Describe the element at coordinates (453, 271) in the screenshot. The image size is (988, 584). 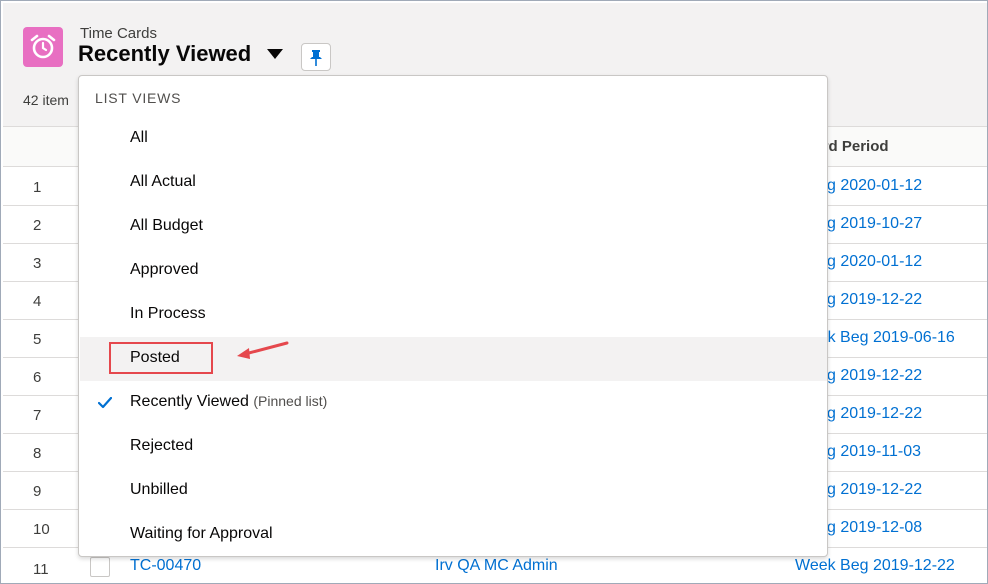
I see `list-view-option-approved: Approved` at that location.